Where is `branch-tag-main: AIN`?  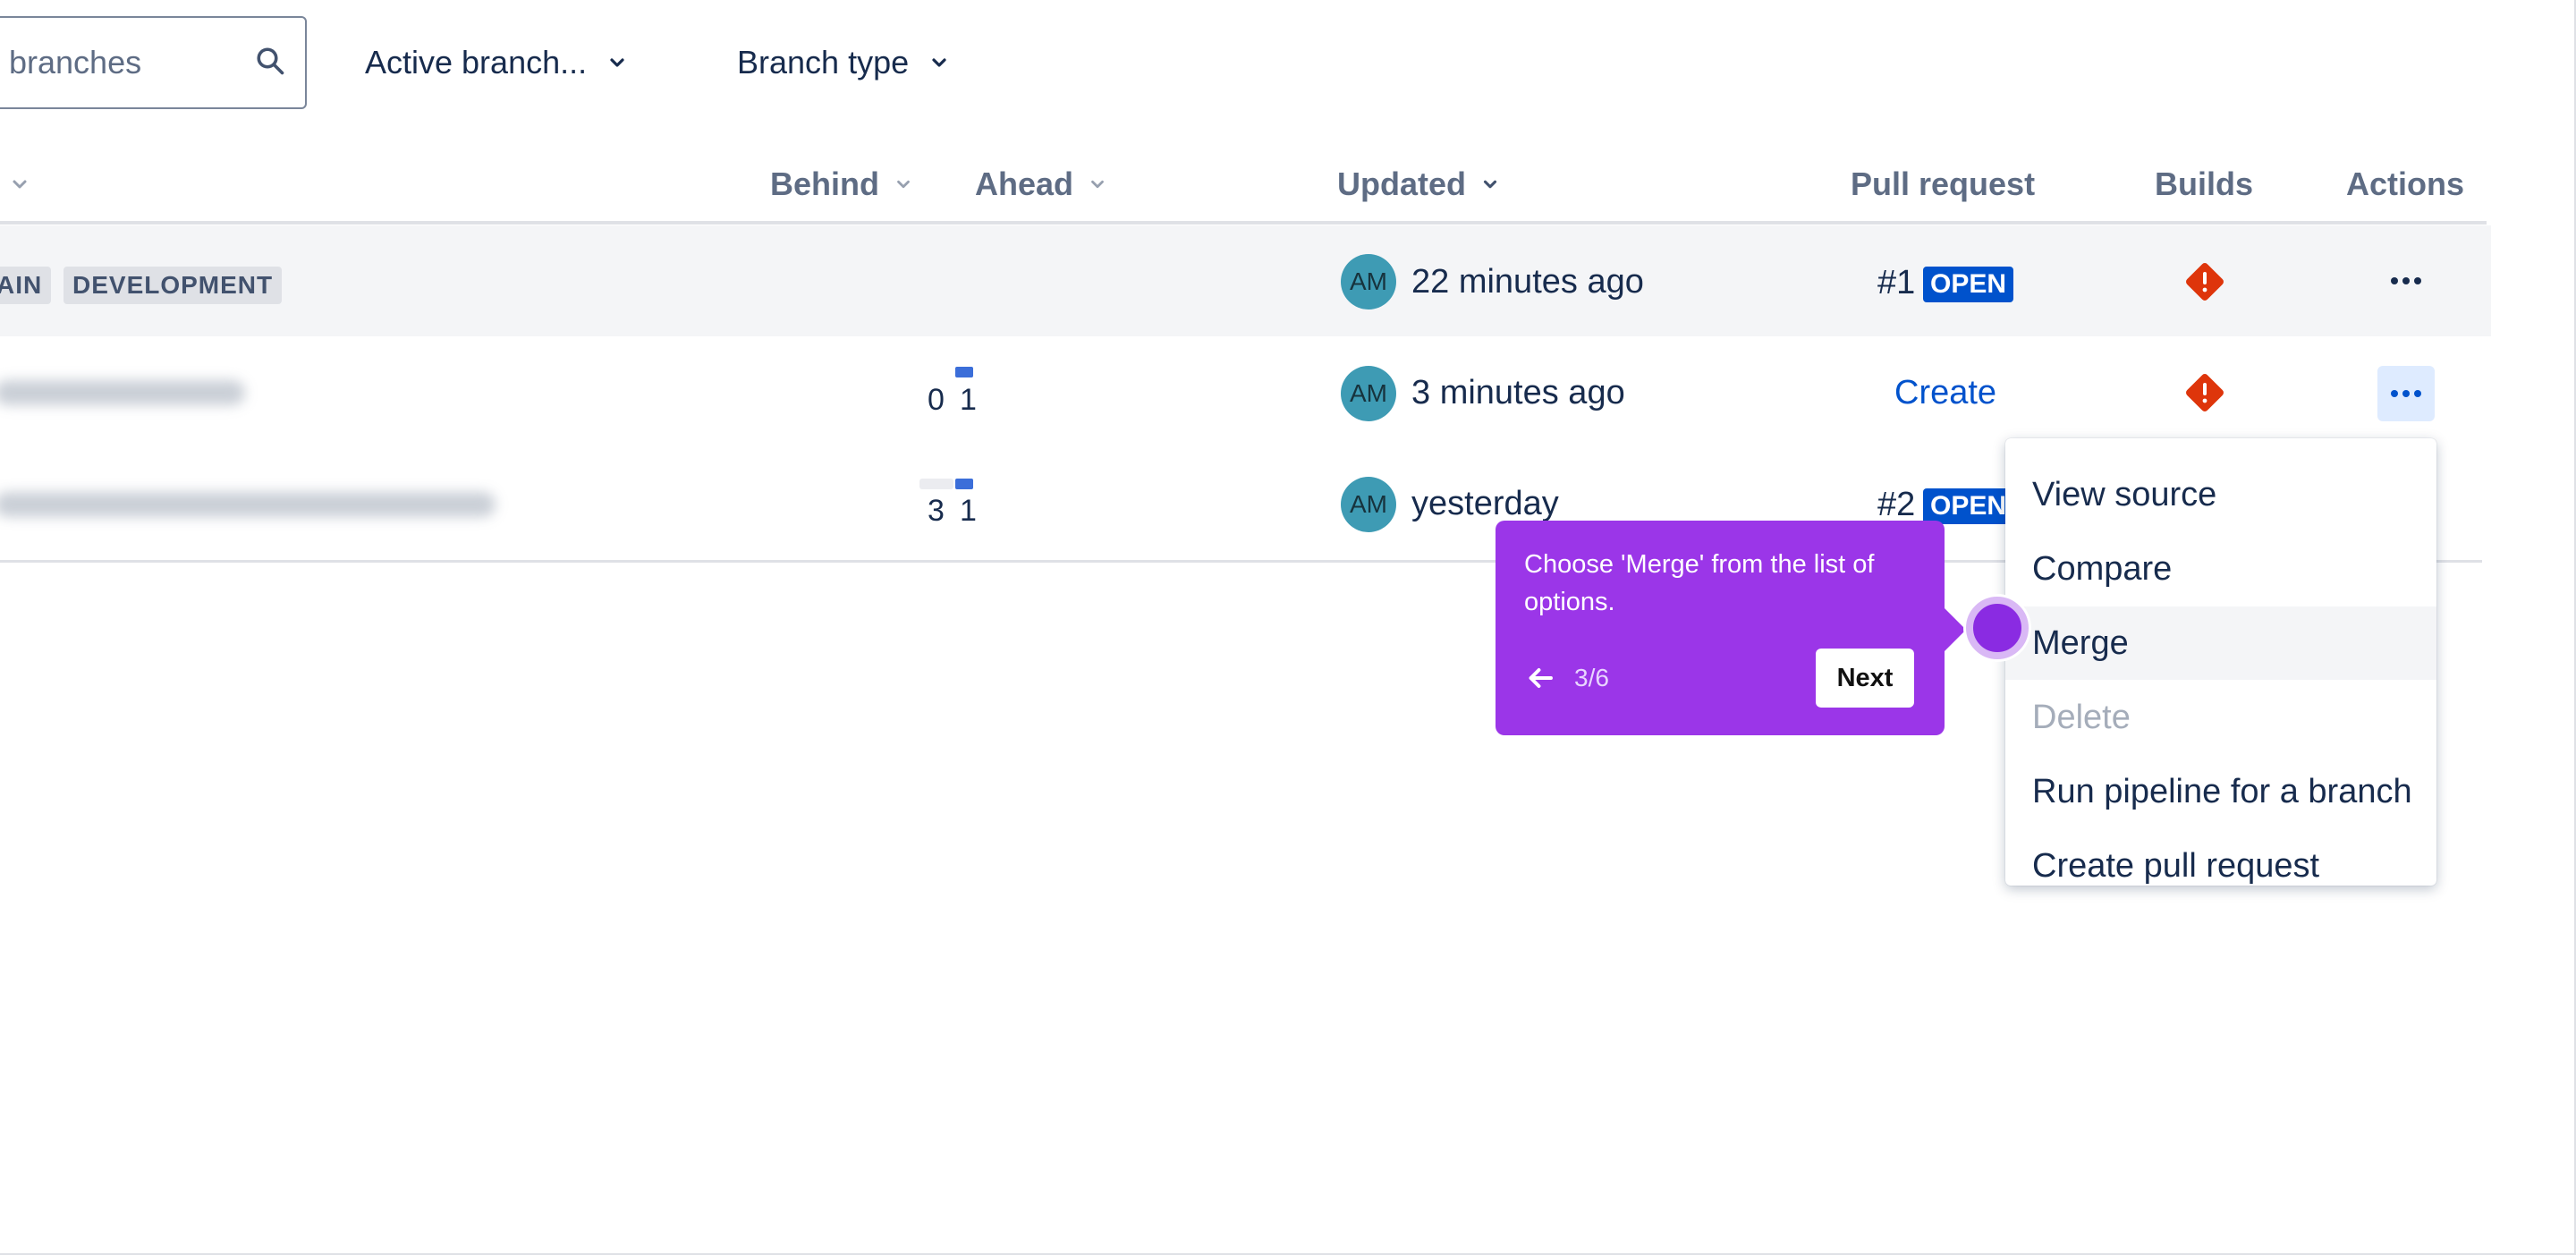
branch-tag-main: AIN is located at coordinates (26, 285).